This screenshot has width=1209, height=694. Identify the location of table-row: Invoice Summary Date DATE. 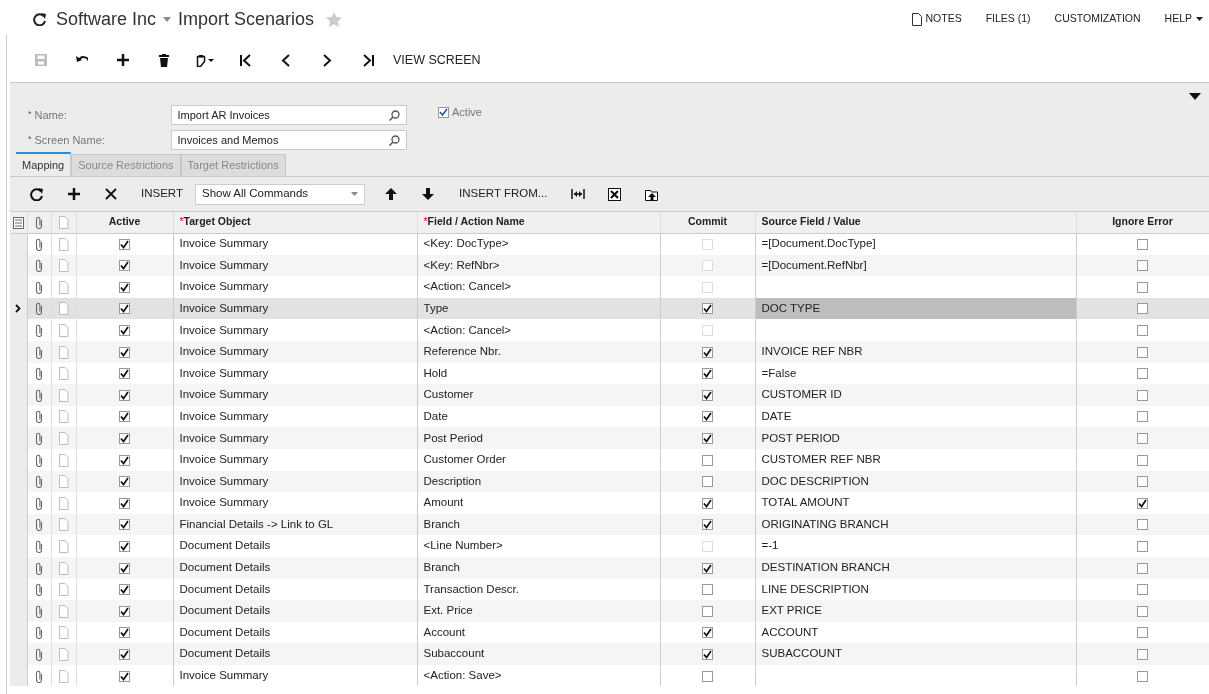
(609, 416).